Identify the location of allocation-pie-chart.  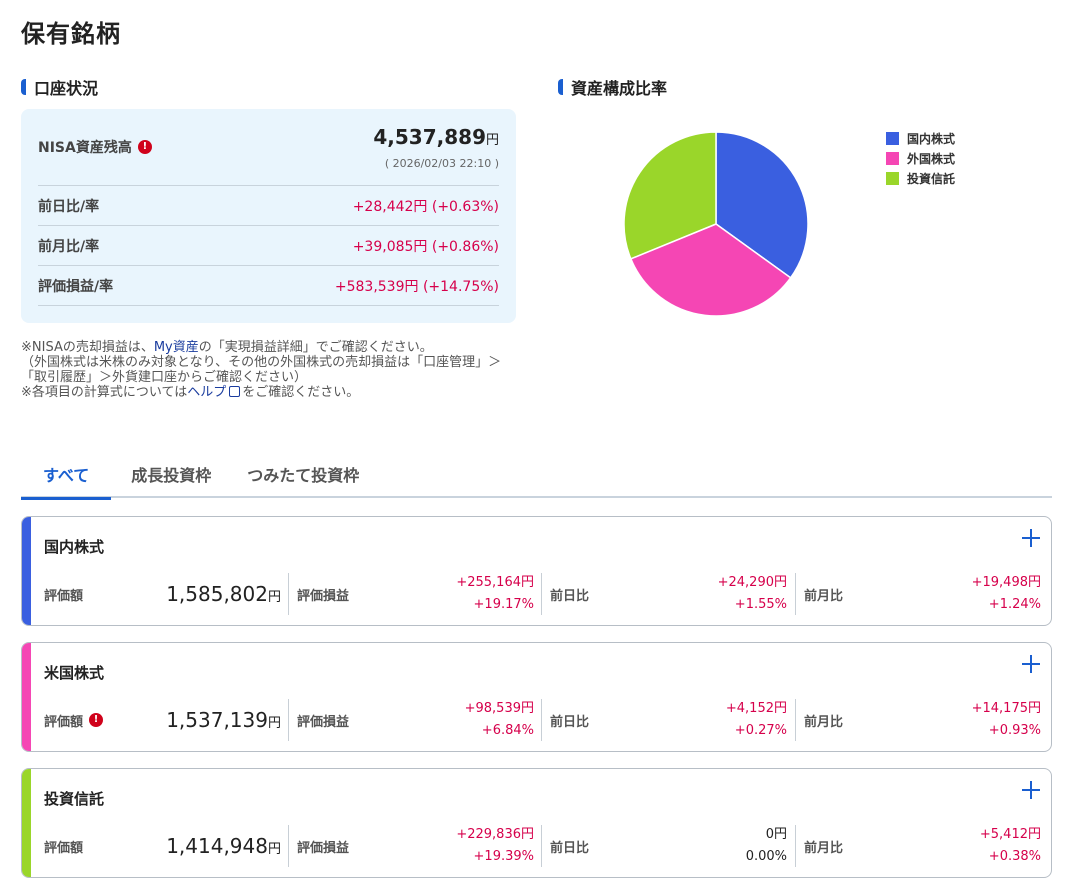
(716, 226).